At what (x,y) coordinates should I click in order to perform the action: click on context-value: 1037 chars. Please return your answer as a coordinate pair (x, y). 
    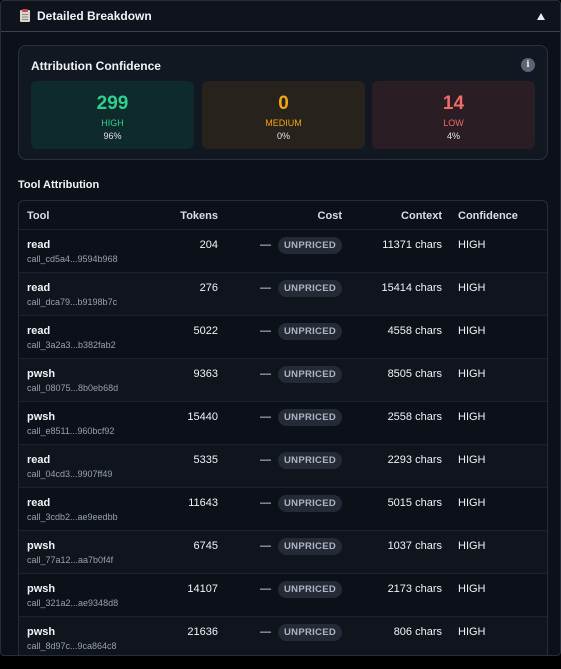
    Looking at the image, I should click on (414, 546).